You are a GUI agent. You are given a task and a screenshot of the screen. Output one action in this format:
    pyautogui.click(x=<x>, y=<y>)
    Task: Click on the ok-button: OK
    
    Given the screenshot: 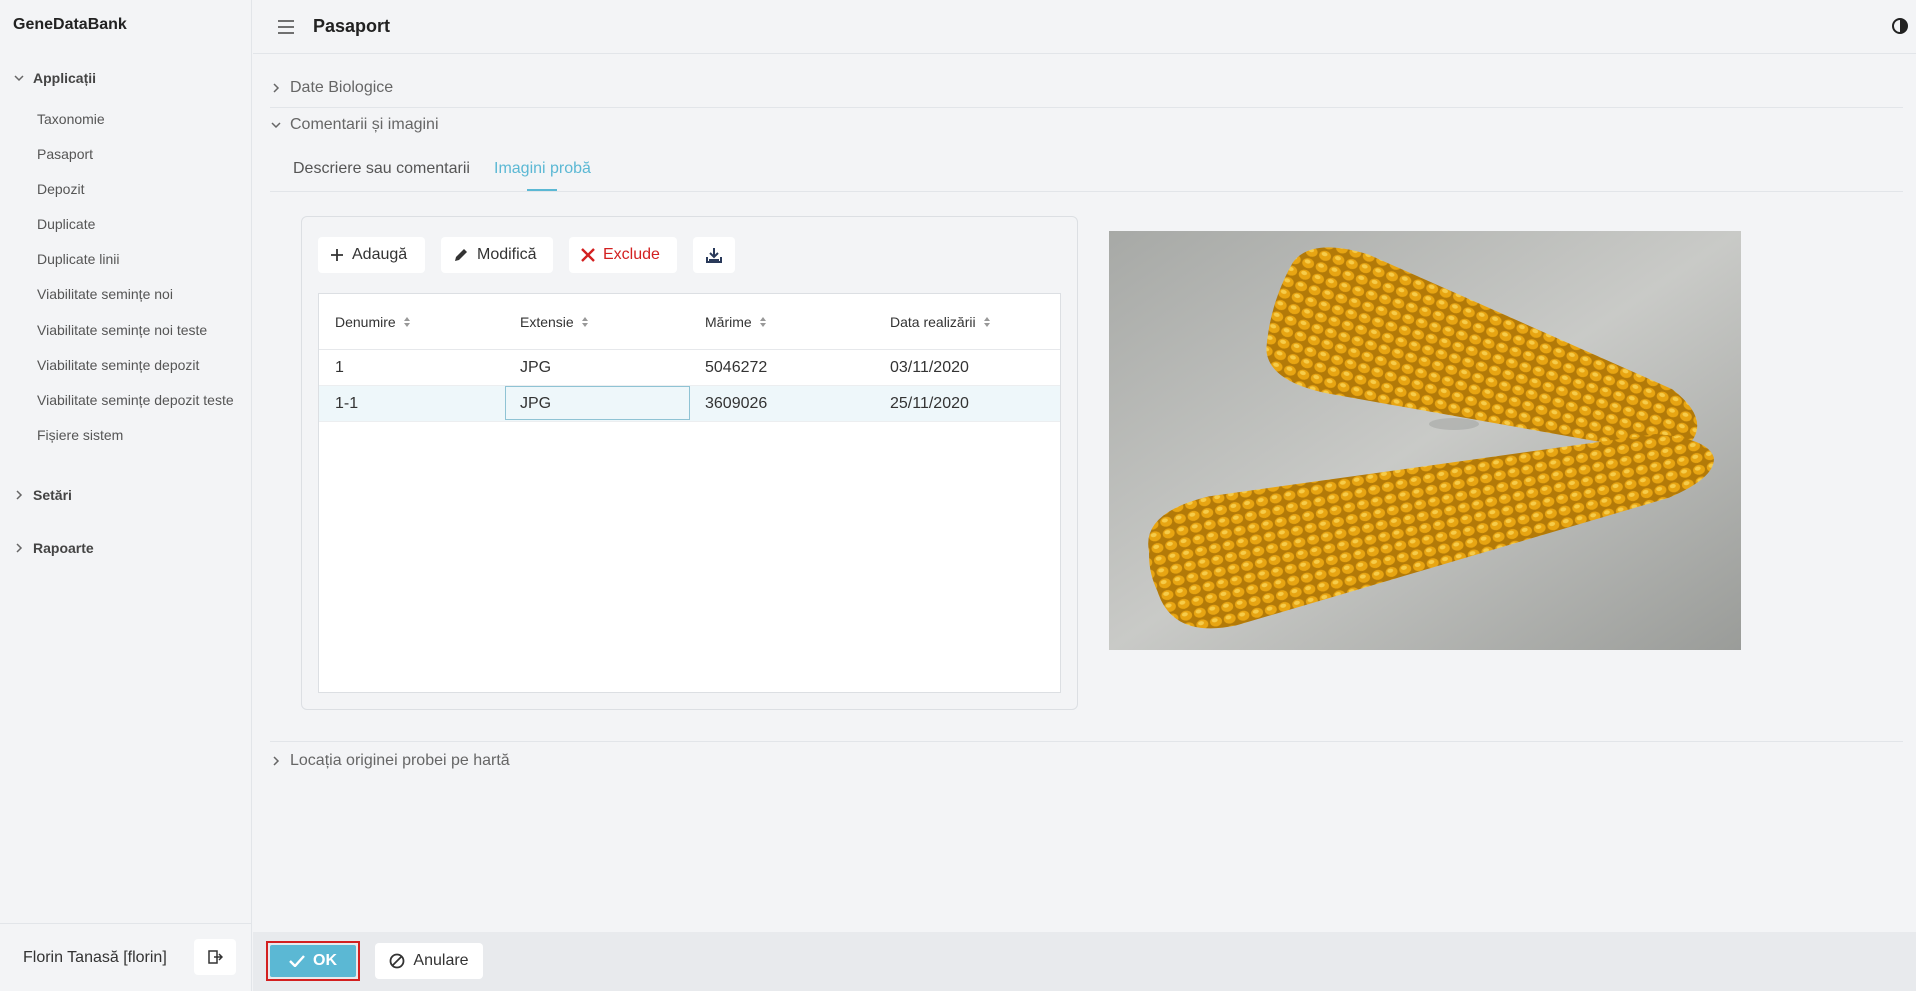 What is the action you would take?
    pyautogui.click(x=313, y=961)
    